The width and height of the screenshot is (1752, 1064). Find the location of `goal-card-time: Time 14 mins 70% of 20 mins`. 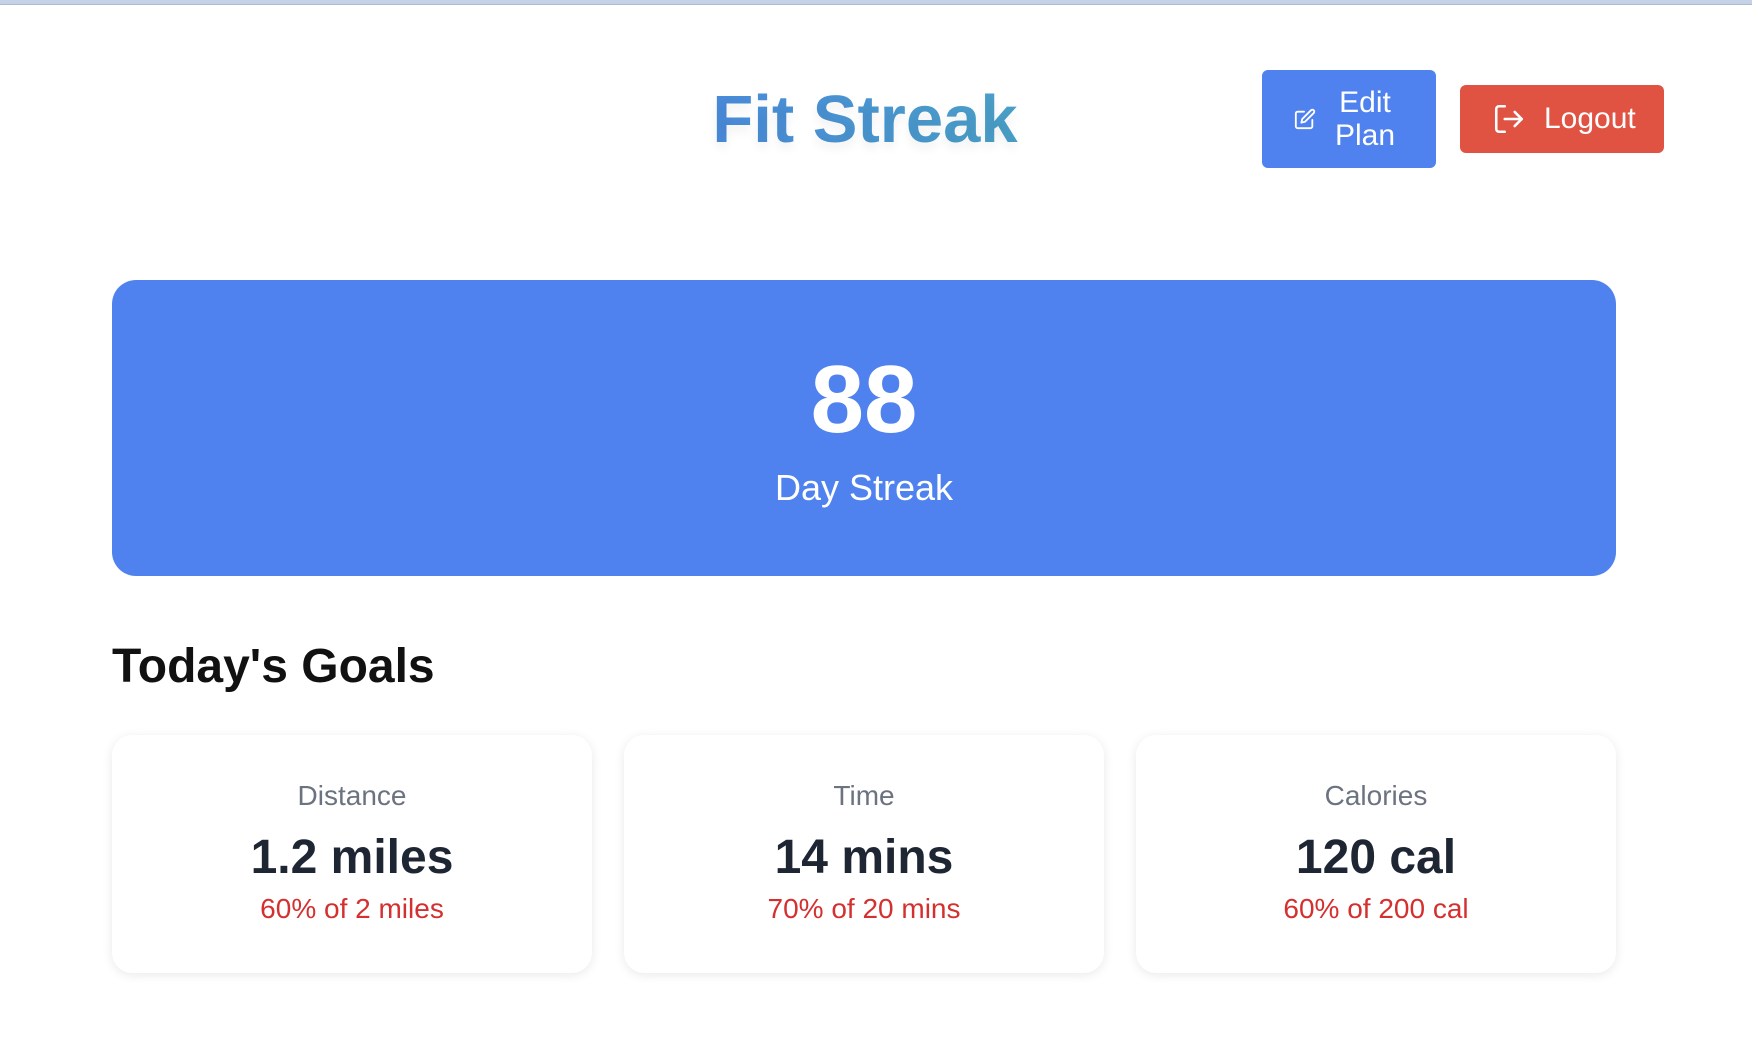

goal-card-time: Time 14 mins 70% of 20 mins is located at coordinates (864, 854).